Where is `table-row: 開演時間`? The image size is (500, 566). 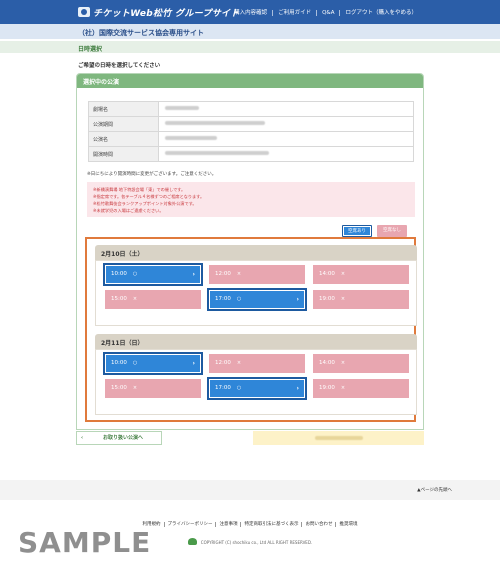
table-row: 開演時間 is located at coordinates (251, 154).